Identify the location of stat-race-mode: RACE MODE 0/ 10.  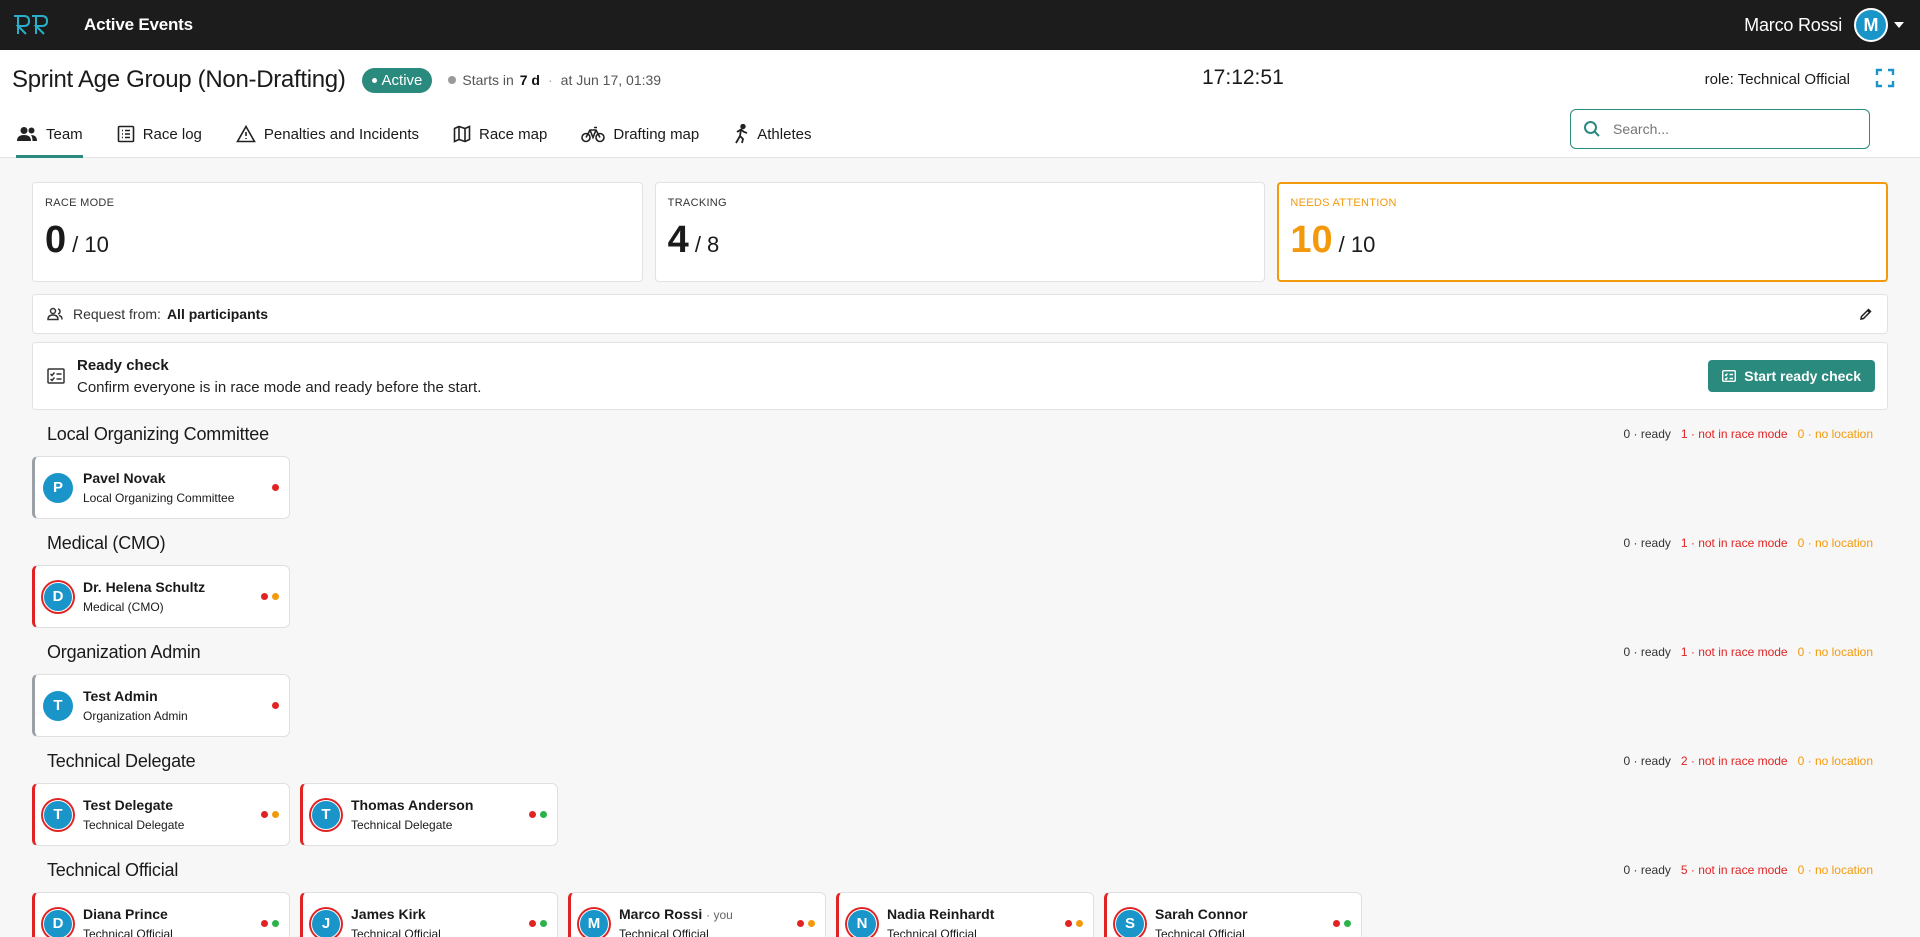
(337, 232).